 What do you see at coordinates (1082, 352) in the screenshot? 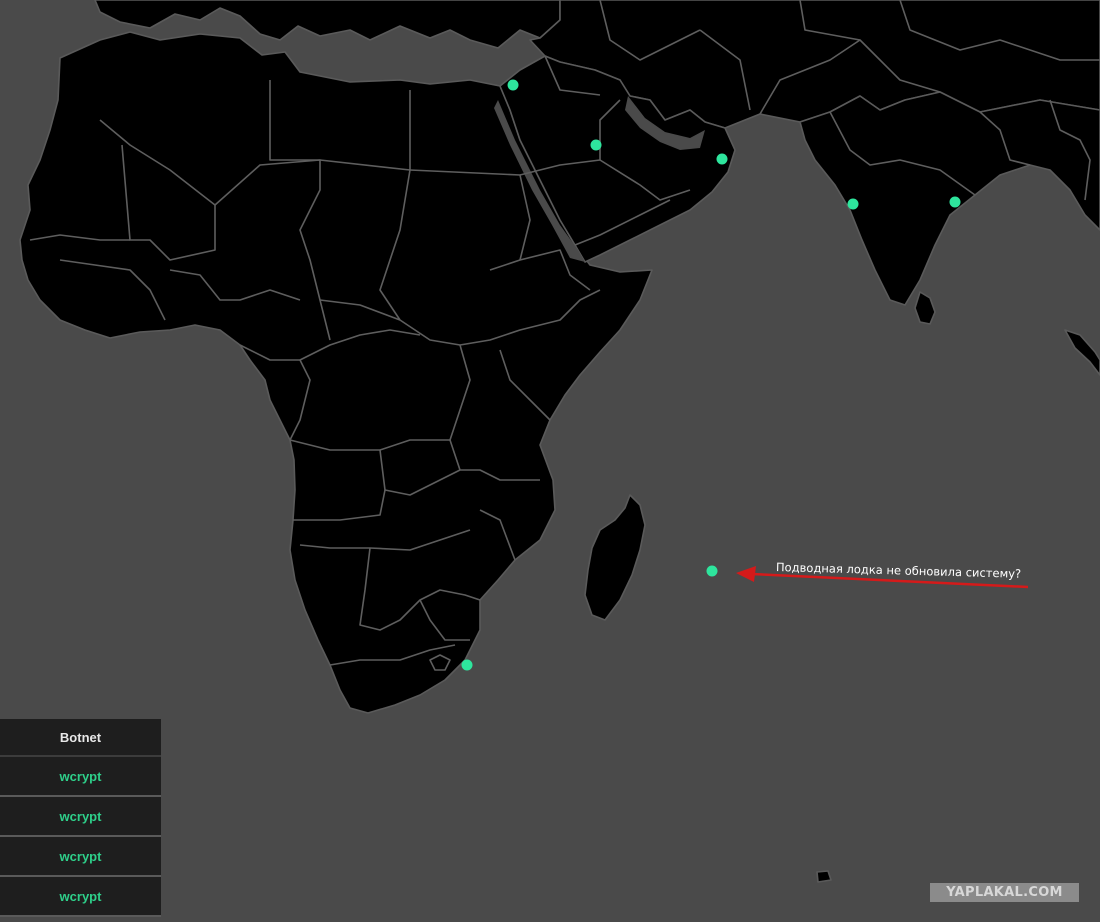
I see `sumatra-landmass` at bounding box center [1082, 352].